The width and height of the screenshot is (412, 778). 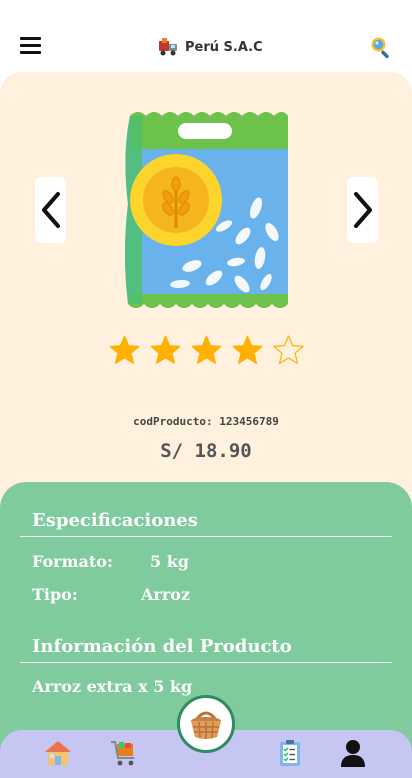 I want to click on app-header: Perú S.A.C, so click(x=206, y=36).